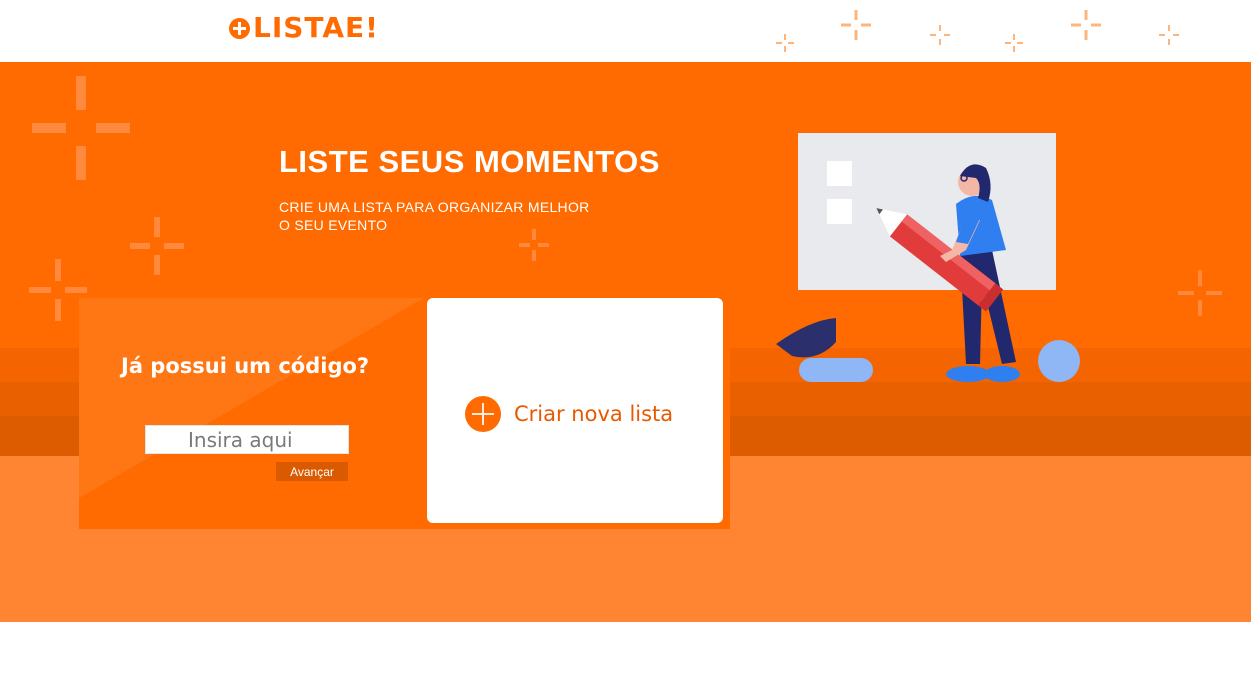 The image size is (1251, 700). What do you see at coordinates (251, 398) in the screenshot?
I see `panel-decoration` at bounding box center [251, 398].